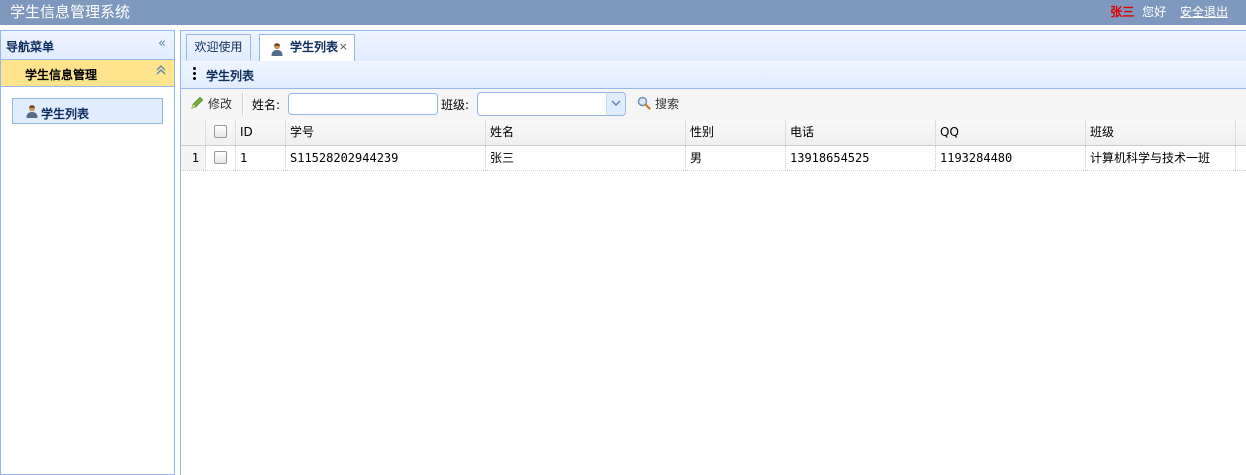  I want to click on toolbar-divider, so click(243, 104).